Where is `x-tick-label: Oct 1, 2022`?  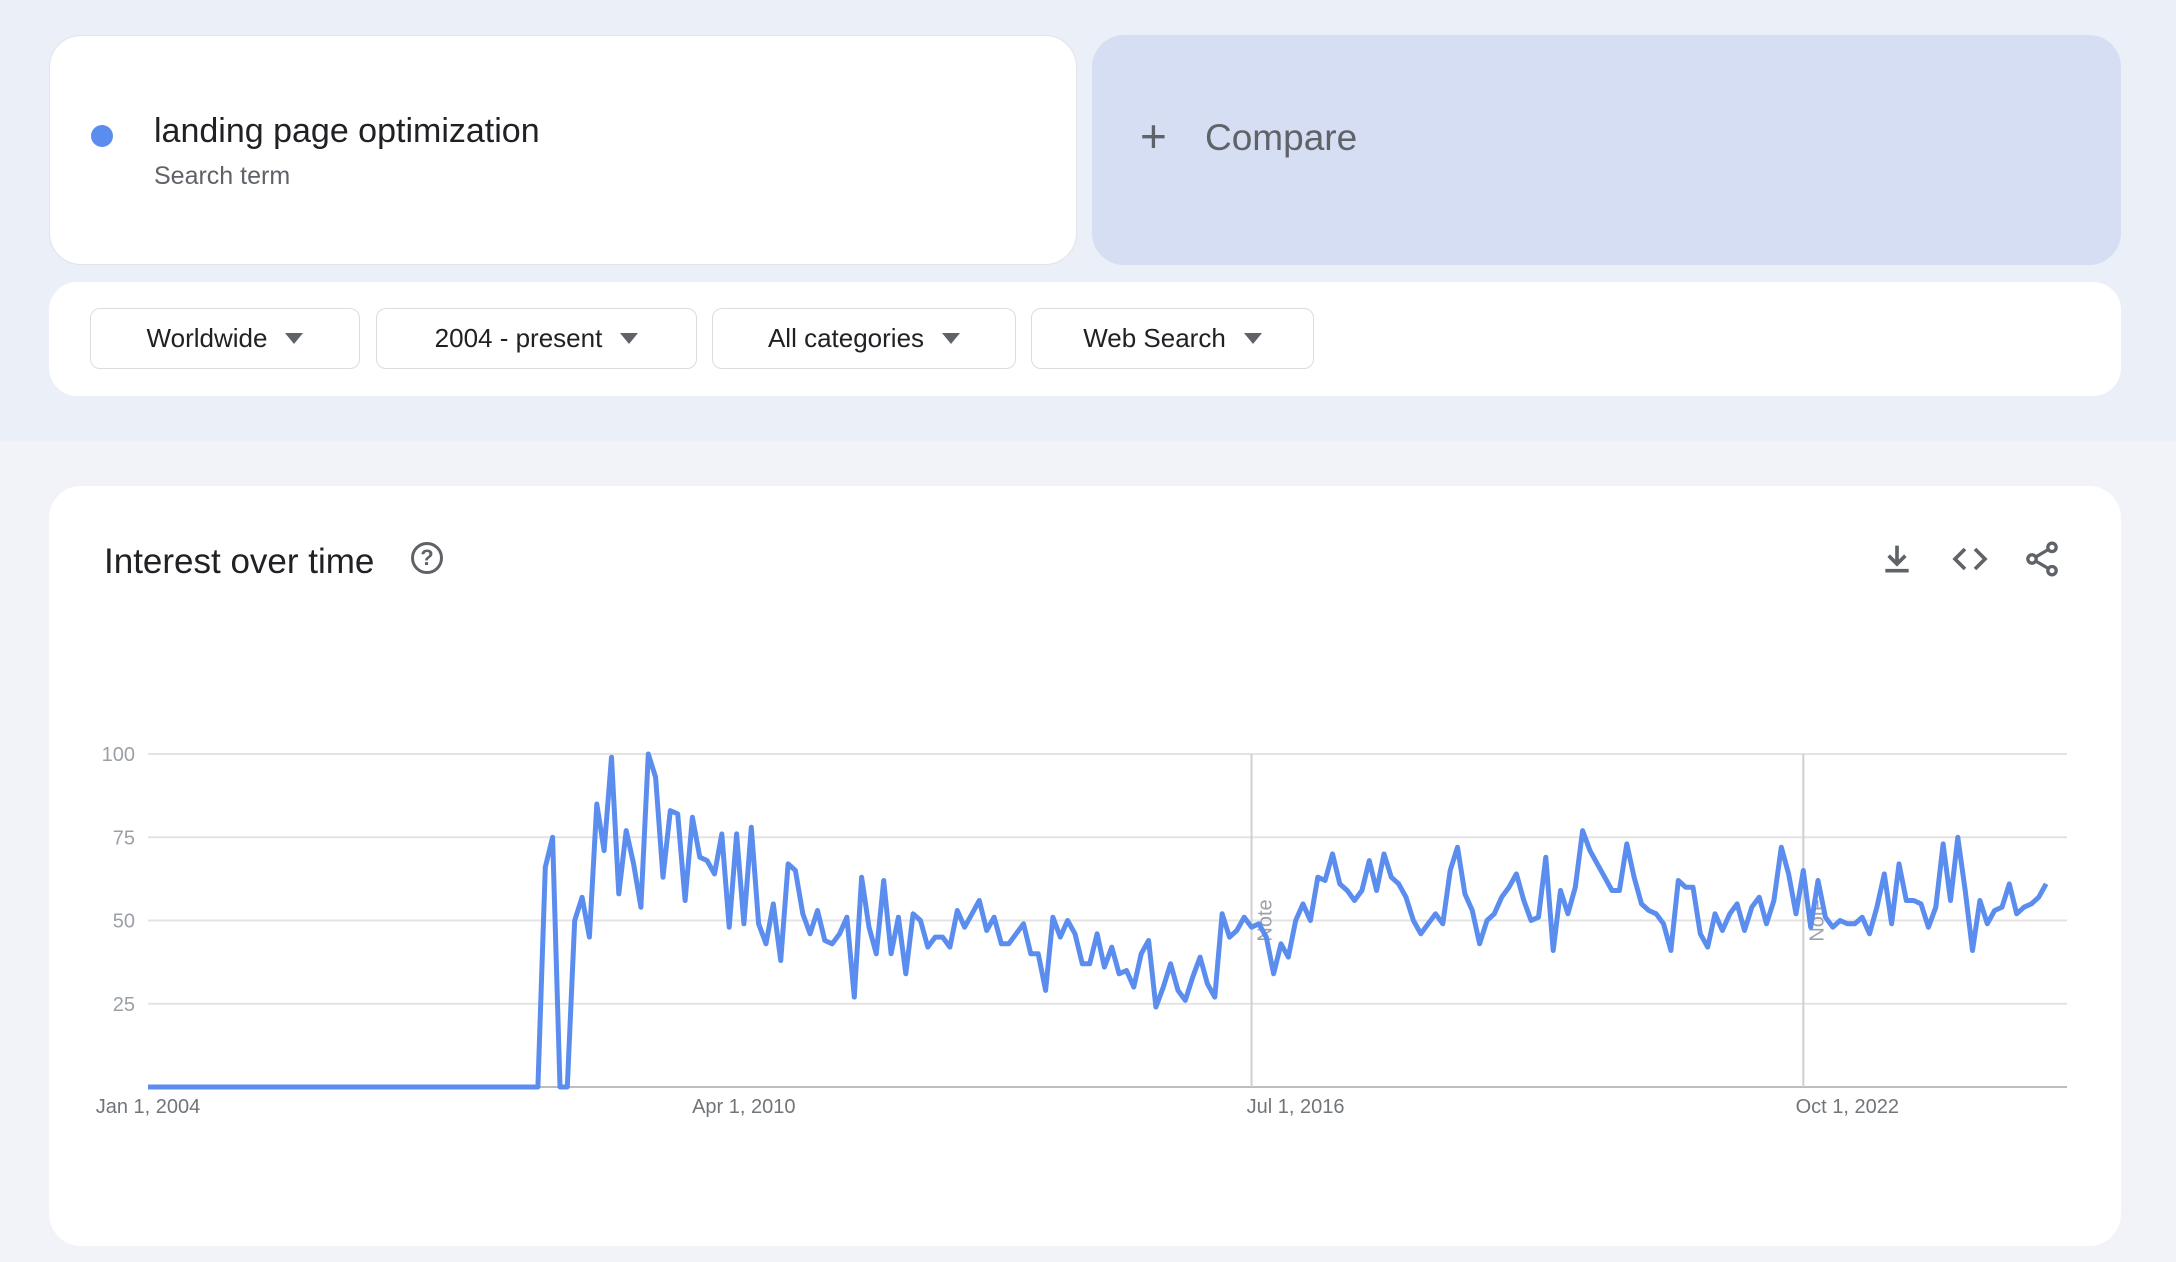 x-tick-label: Oct 1, 2022 is located at coordinates (1847, 1107).